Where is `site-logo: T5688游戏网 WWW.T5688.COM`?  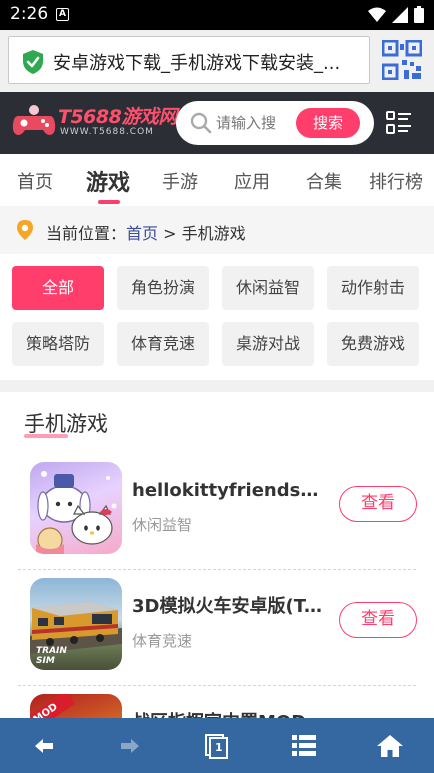 site-logo: T5688游戏网 WWW.T5688.COM is located at coordinates (94, 123).